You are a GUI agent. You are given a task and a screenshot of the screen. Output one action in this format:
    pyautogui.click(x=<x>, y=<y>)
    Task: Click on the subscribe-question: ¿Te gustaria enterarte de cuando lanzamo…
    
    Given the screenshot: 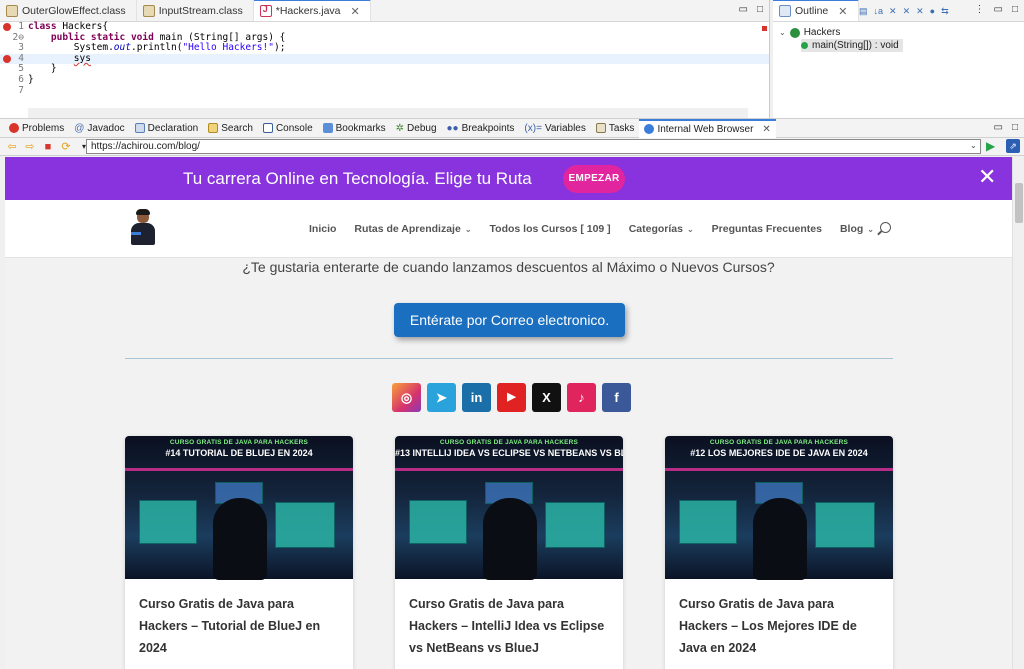 What is the action you would take?
    pyautogui.click(x=508, y=267)
    